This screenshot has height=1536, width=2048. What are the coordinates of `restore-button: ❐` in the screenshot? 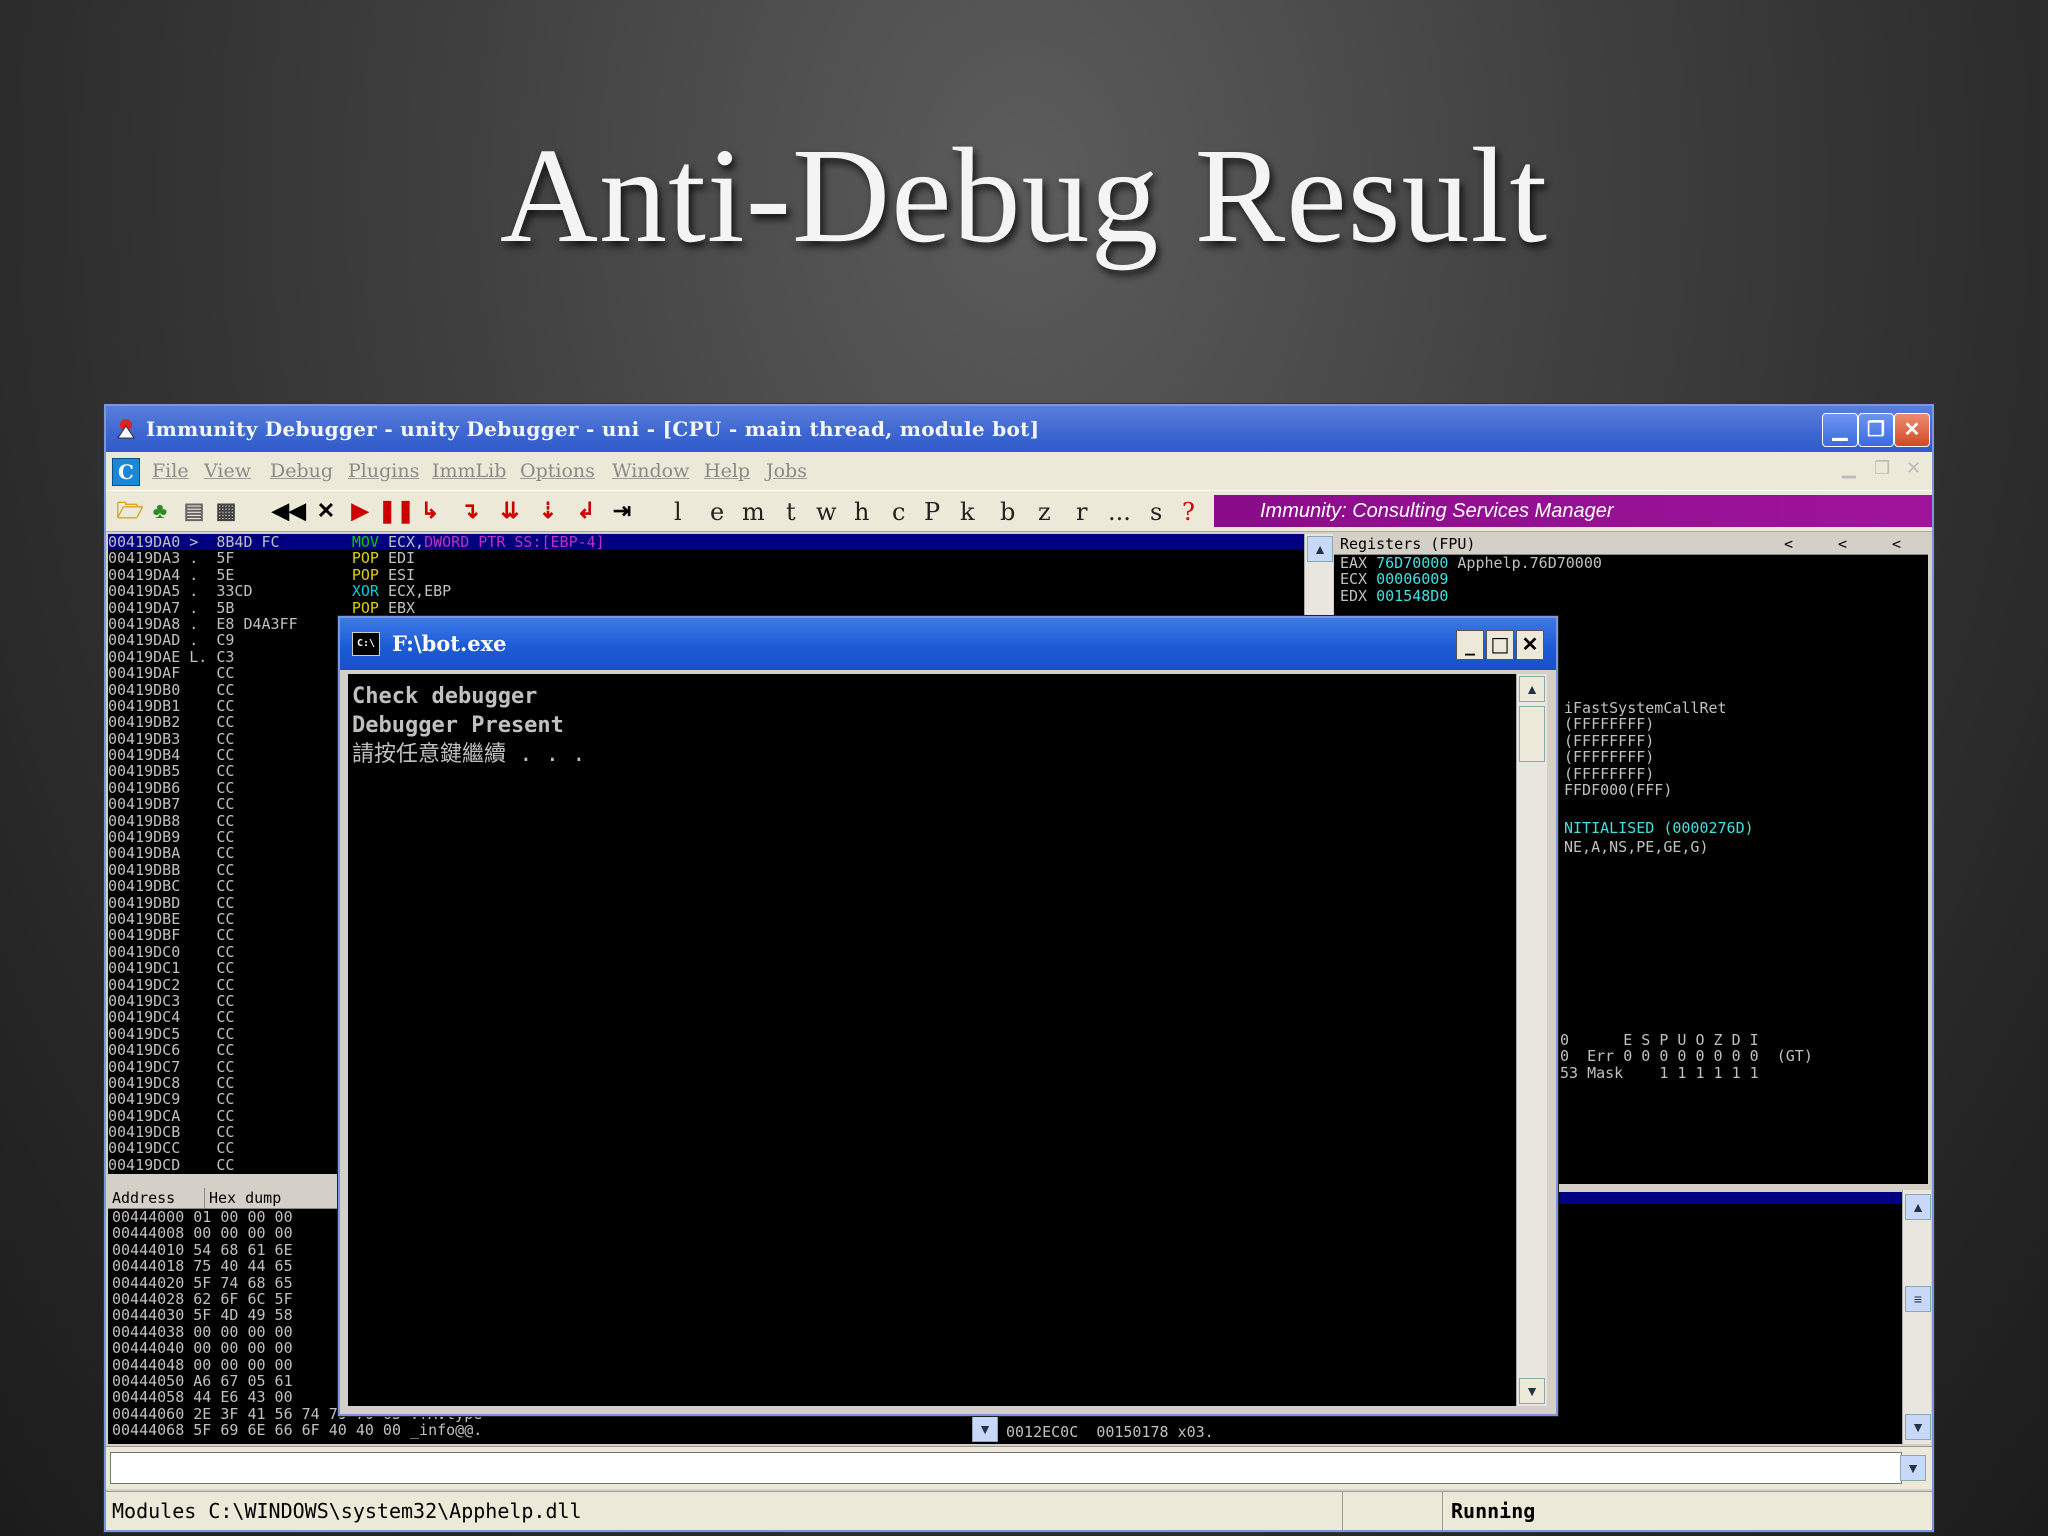 It's located at (1876, 430).